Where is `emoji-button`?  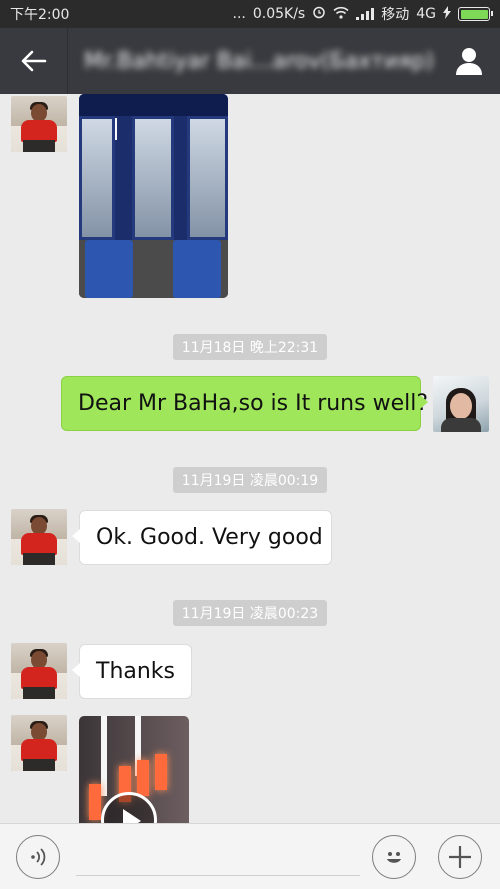 emoji-button is located at coordinates (394, 857).